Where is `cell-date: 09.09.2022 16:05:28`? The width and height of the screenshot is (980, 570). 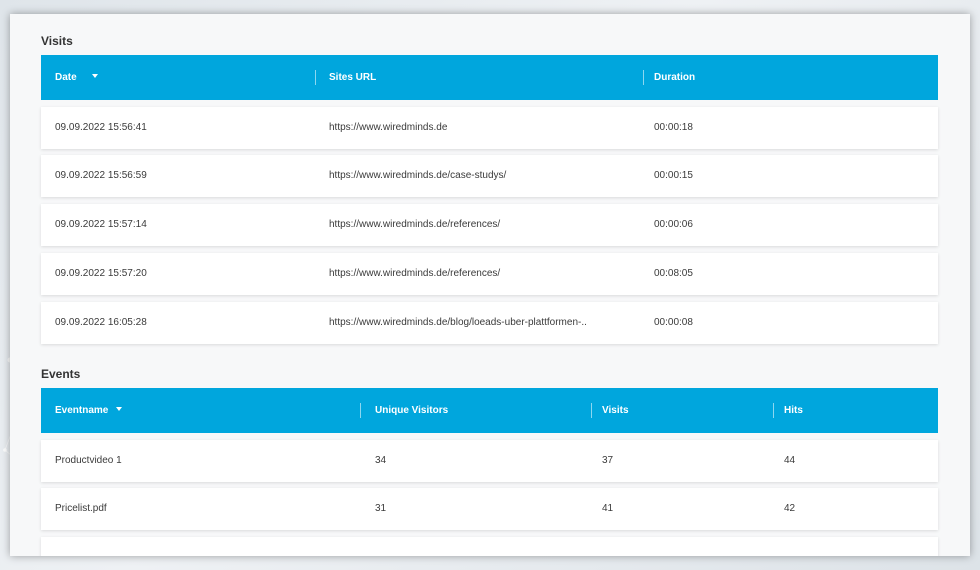
cell-date: 09.09.2022 16:05:28 is located at coordinates (101, 322).